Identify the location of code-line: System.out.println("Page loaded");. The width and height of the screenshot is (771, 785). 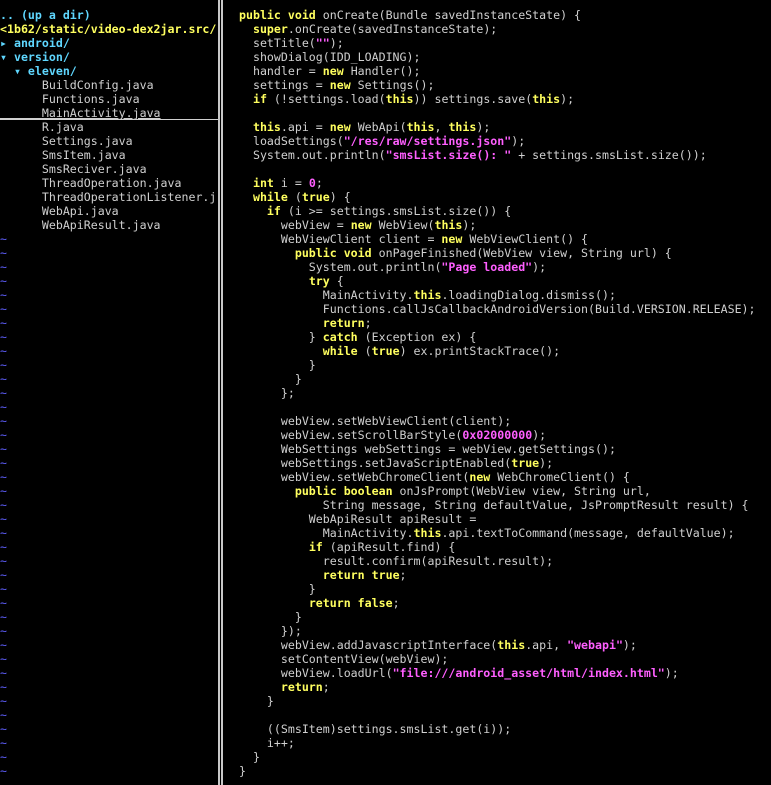
(505, 267).